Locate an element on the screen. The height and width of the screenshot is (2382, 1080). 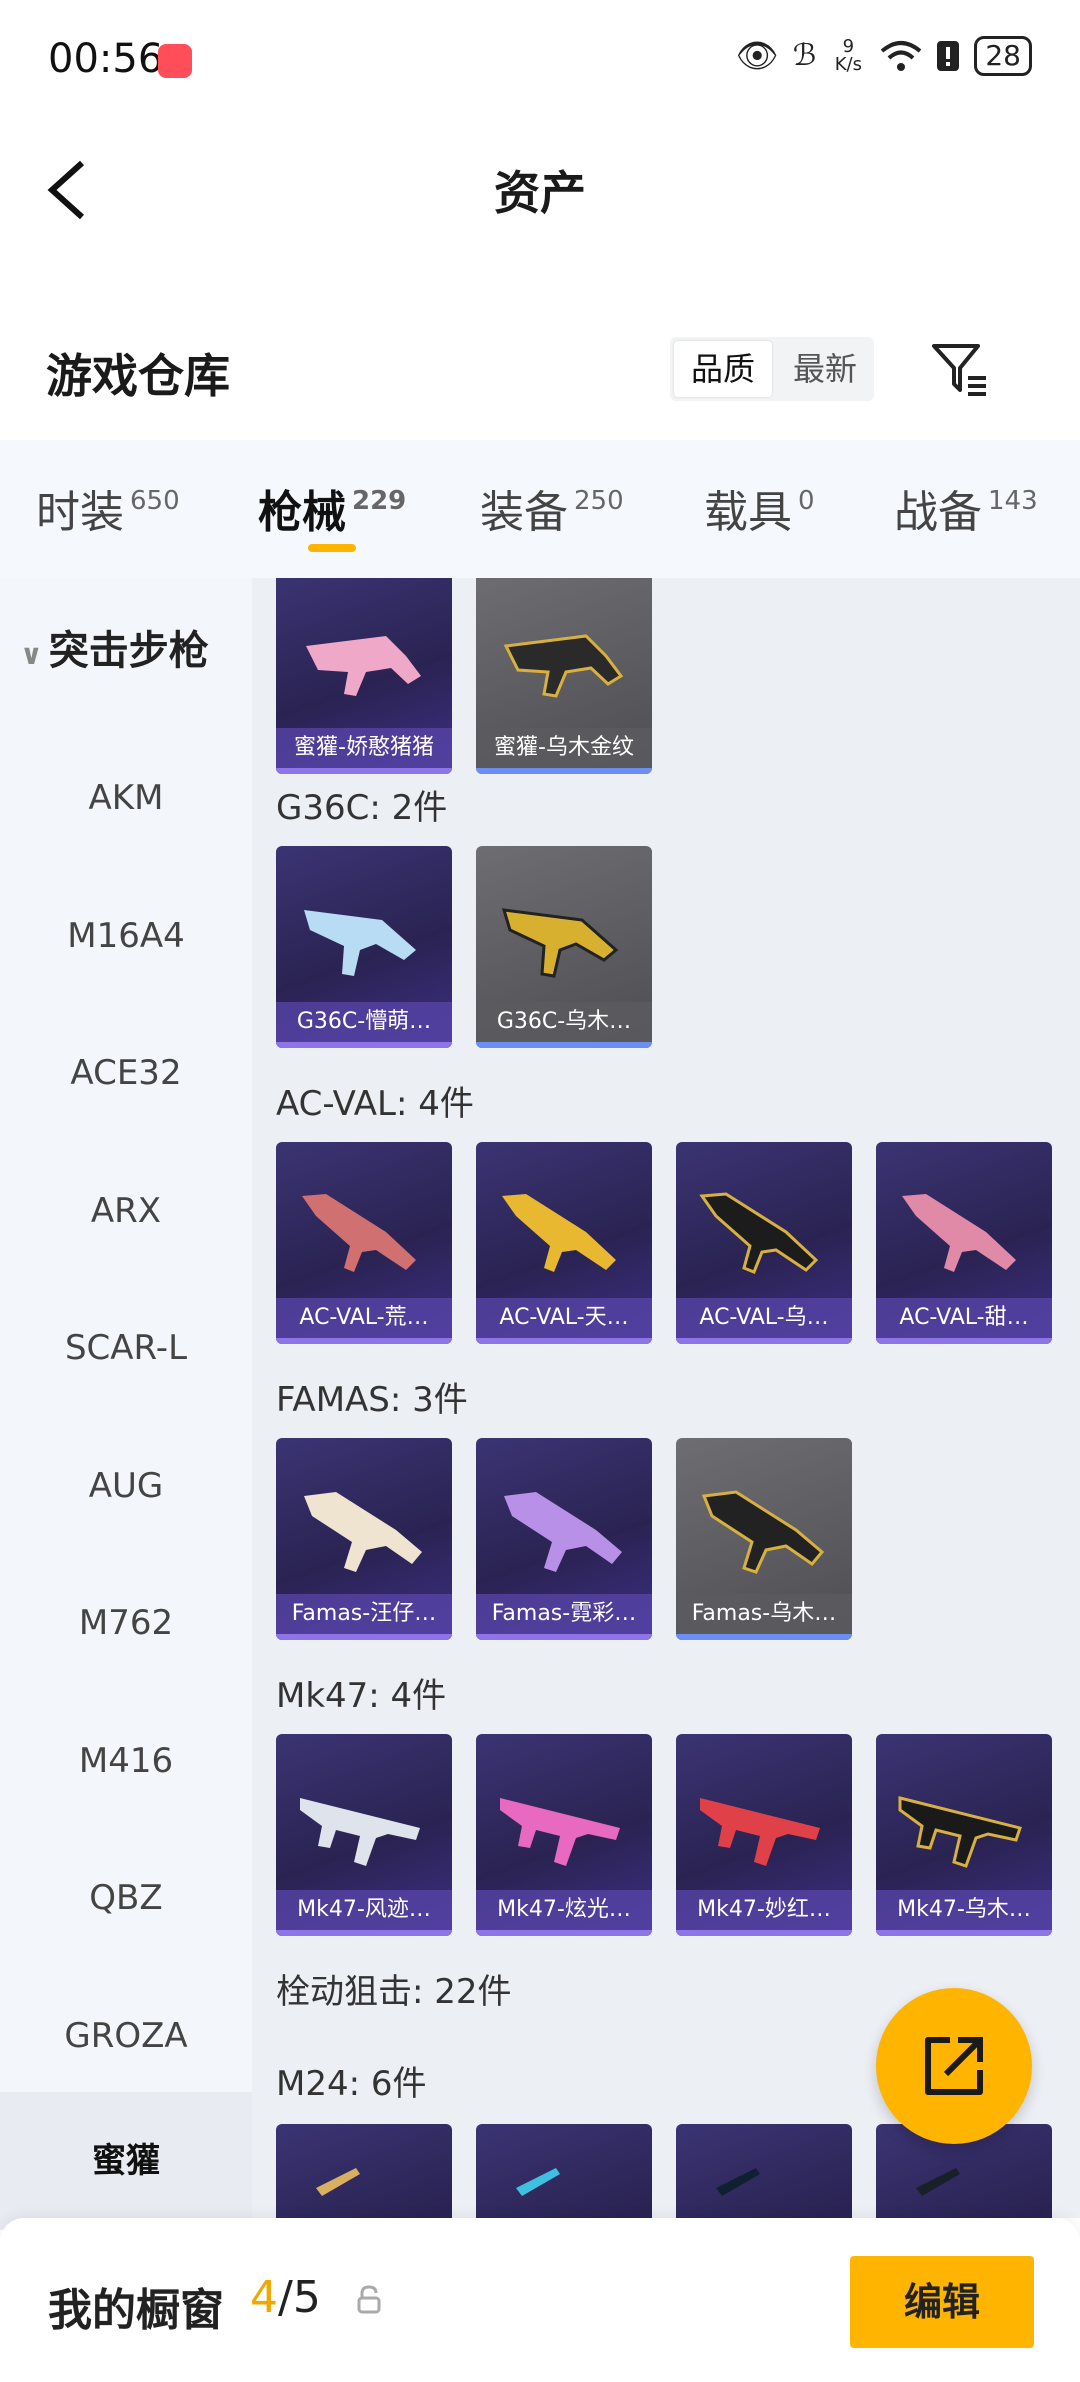
weapon-card-name: 蜜獾-娇憨猪猪 is located at coordinates (364, 748).